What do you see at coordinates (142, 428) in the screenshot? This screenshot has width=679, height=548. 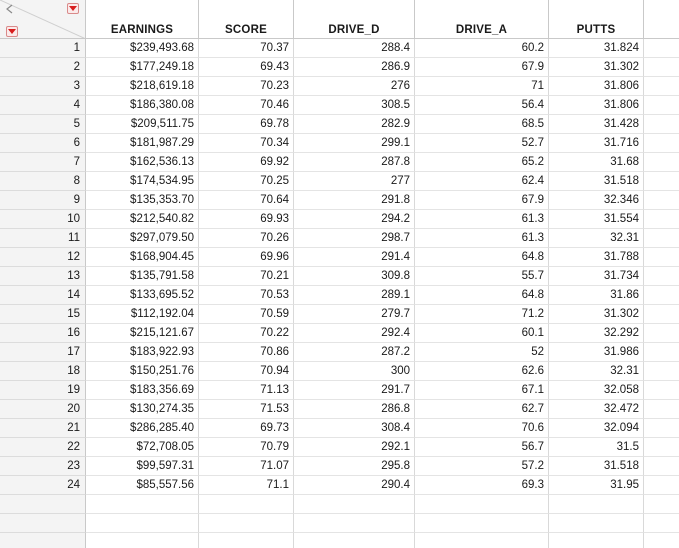 I see `cell-earnings: $286,285.40` at bounding box center [142, 428].